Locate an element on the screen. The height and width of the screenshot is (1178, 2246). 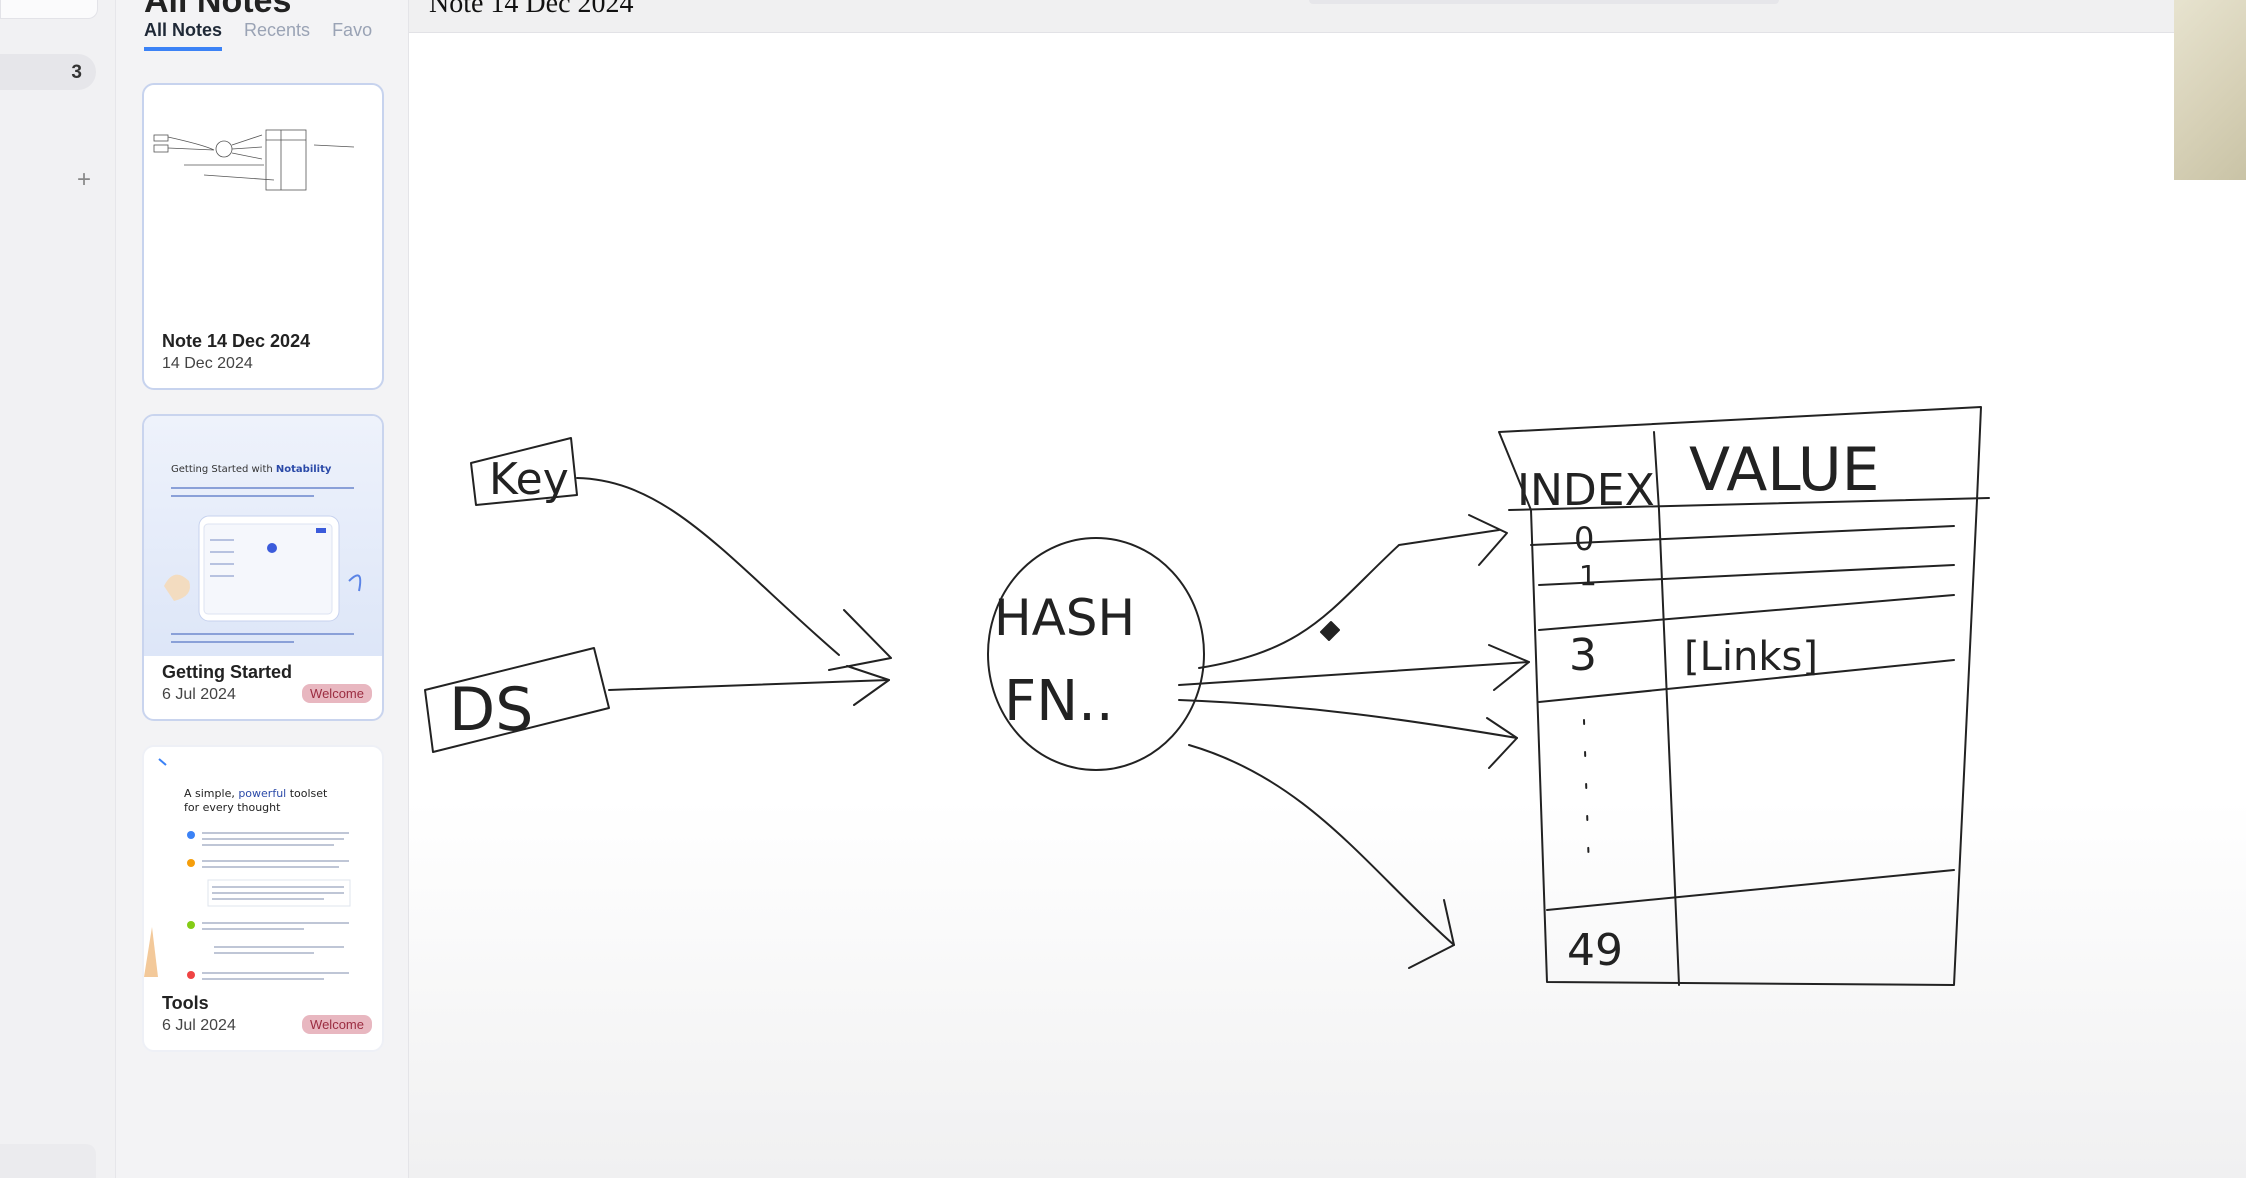
pen-cursor-icon is located at coordinates (1330, 631).